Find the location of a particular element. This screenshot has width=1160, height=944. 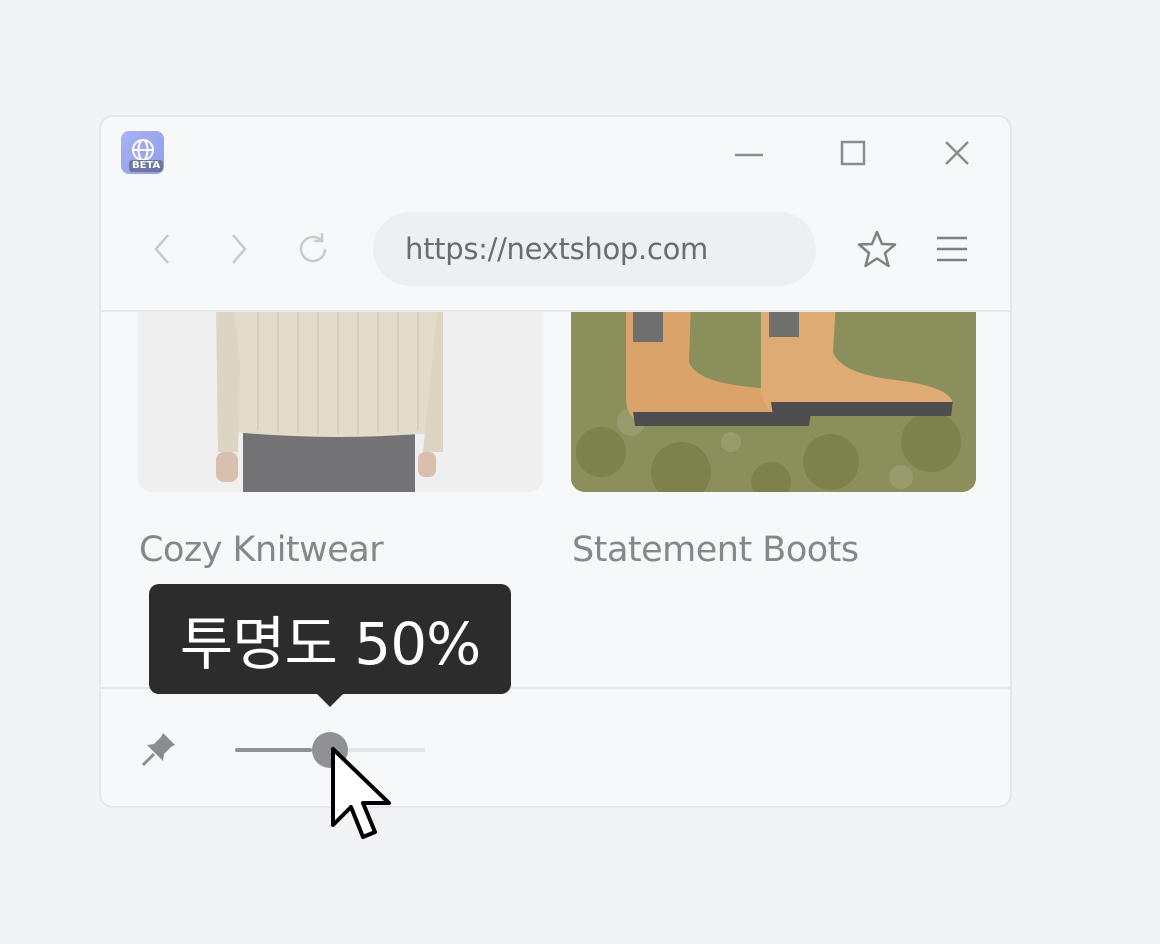

forward-button is located at coordinates (238, 249).